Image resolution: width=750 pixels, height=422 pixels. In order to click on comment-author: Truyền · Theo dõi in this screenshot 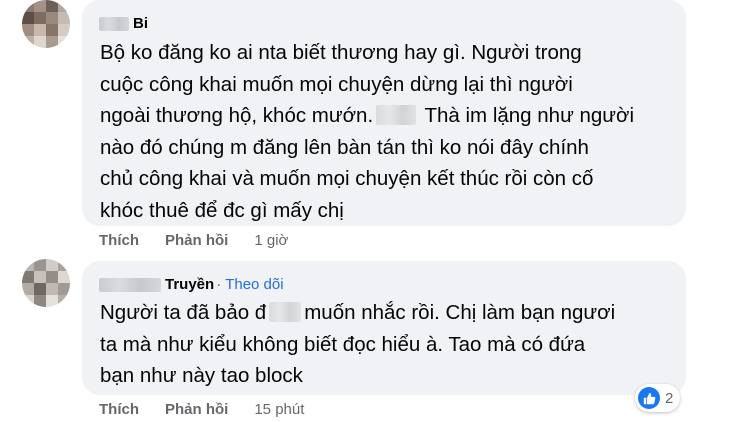, I will do `click(191, 284)`.